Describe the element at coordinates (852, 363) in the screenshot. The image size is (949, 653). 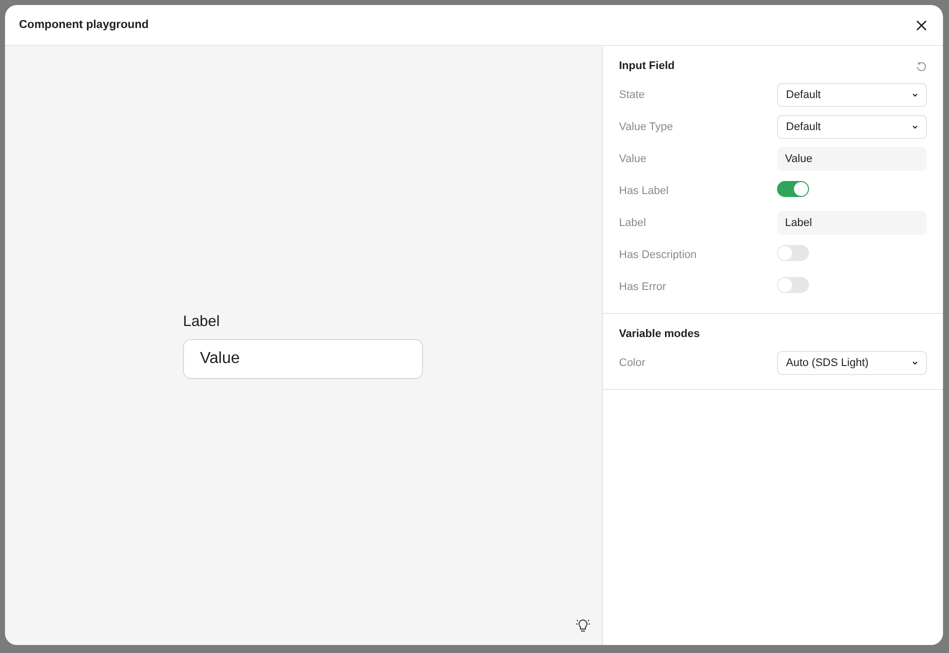
I see `dropdown: Auto (SDS Light)` at that location.